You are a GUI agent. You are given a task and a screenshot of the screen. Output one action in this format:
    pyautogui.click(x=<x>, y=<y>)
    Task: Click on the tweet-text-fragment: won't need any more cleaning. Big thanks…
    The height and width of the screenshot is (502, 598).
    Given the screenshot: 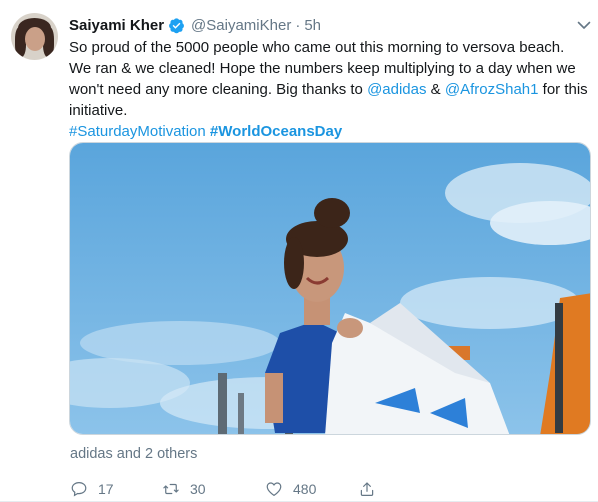 What is the action you would take?
    pyautogui.click(x=216, y=89)
    